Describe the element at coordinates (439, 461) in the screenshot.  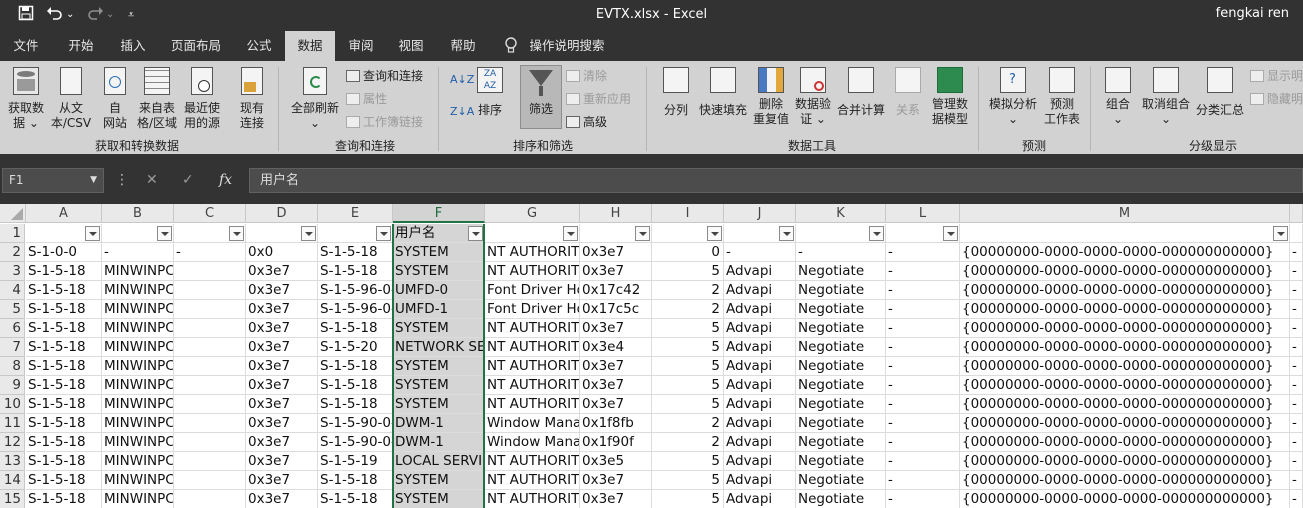
I see `table-cell: LOCAL SERVICE` at that location.